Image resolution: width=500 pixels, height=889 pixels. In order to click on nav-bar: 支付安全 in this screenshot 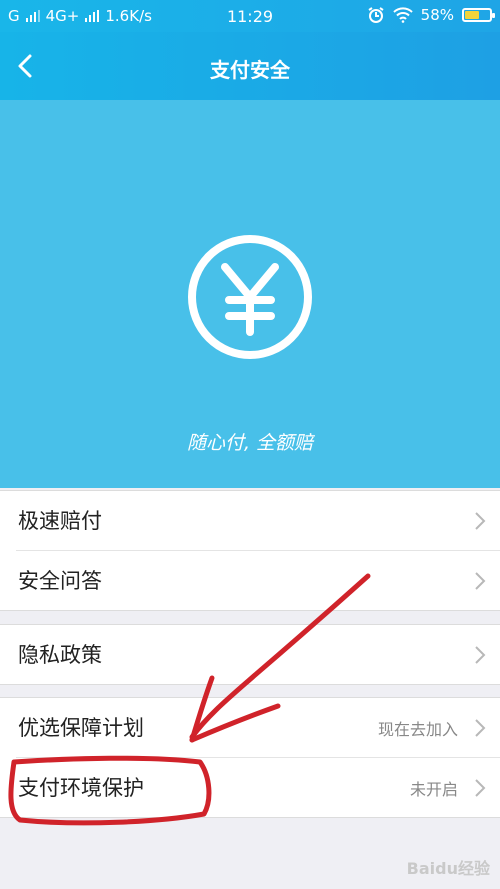, I will do `click(250, 66)`.